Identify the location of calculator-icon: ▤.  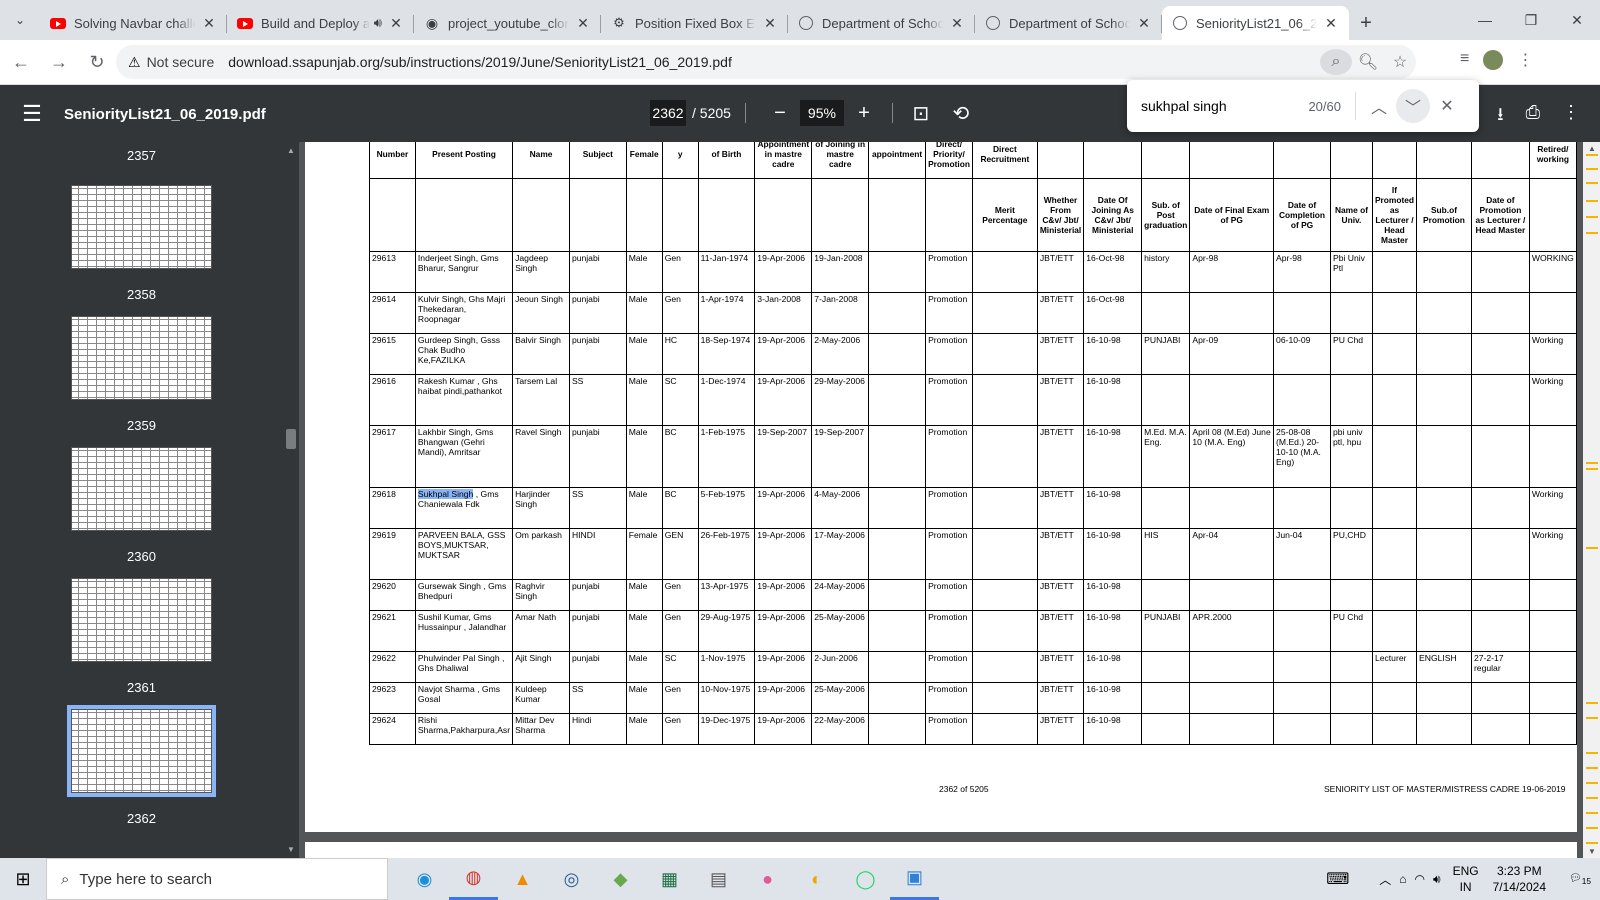
(718, 879).